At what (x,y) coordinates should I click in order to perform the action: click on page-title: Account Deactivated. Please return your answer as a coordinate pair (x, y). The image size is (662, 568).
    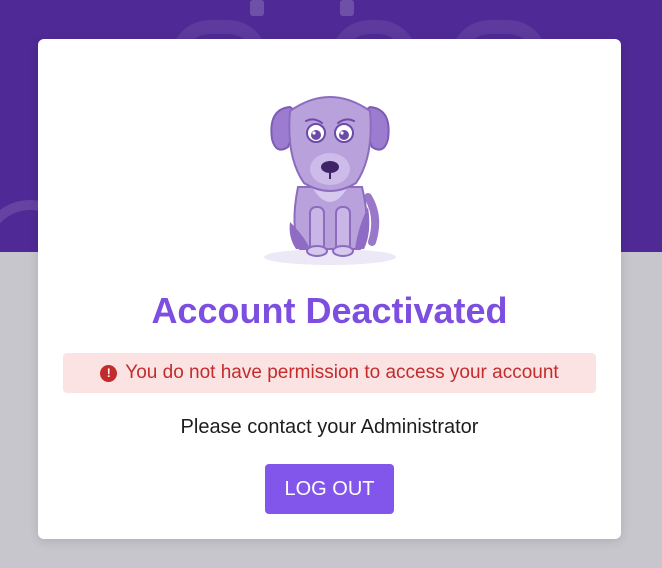
    Looking at the image, I should click on (329, 310).